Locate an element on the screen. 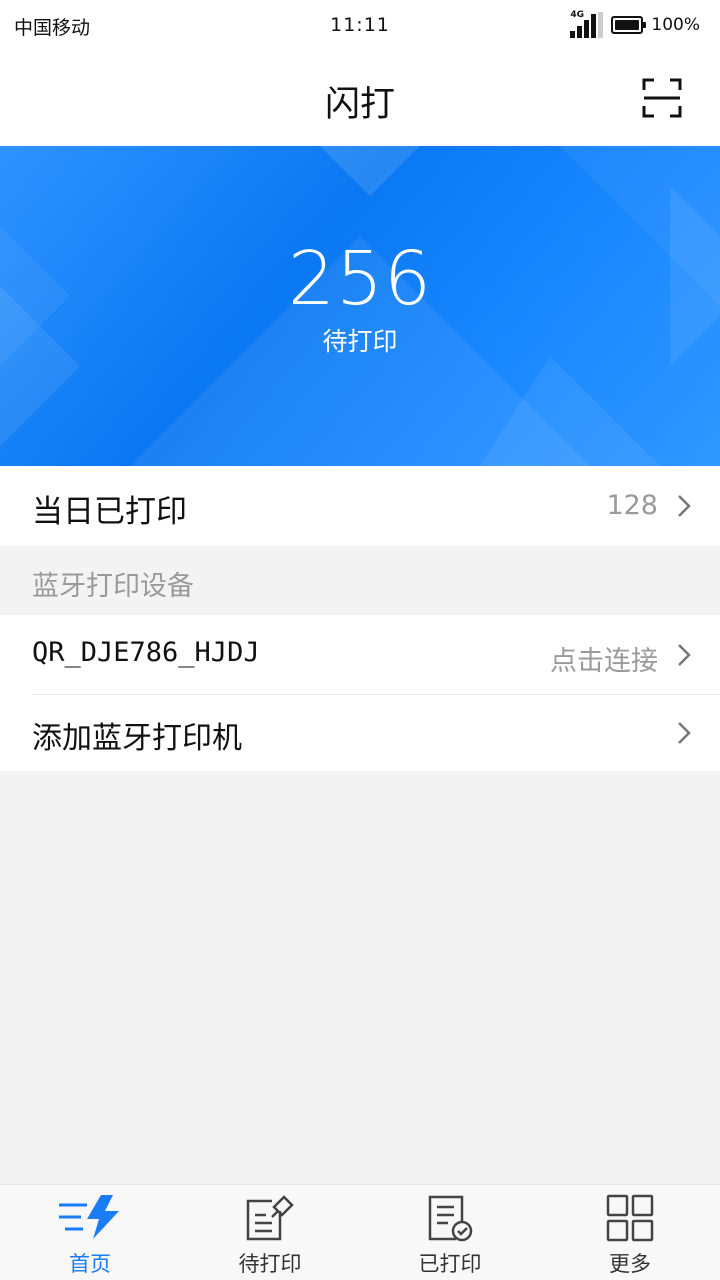 This screenshot has width=720, height=1280. add-printer-label: 添加蓝牙打印机 is located at coordinates (137, 738).